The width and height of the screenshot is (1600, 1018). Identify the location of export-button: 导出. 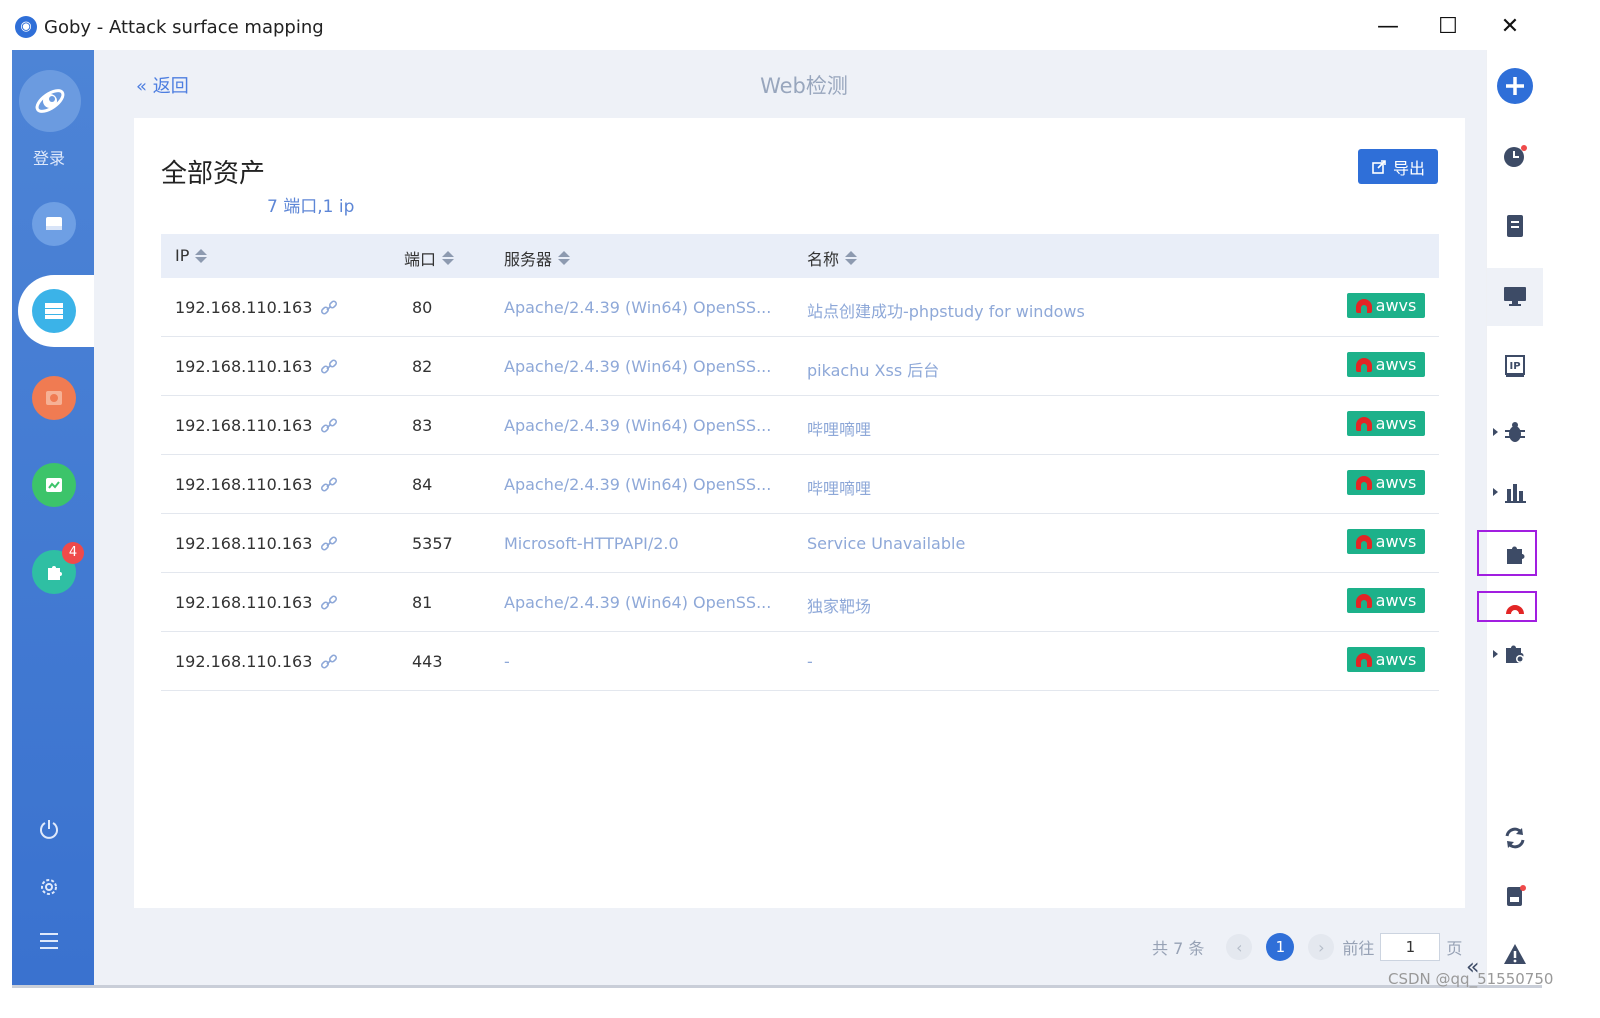
(1398, 166).